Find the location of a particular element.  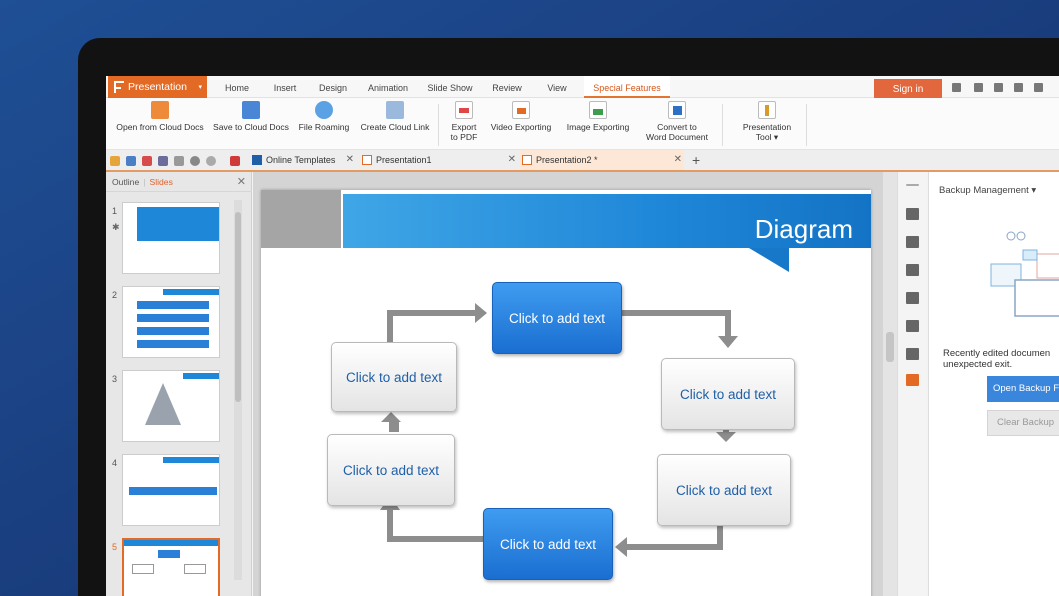

tab-home: Home is located at coordinates (237, 87).